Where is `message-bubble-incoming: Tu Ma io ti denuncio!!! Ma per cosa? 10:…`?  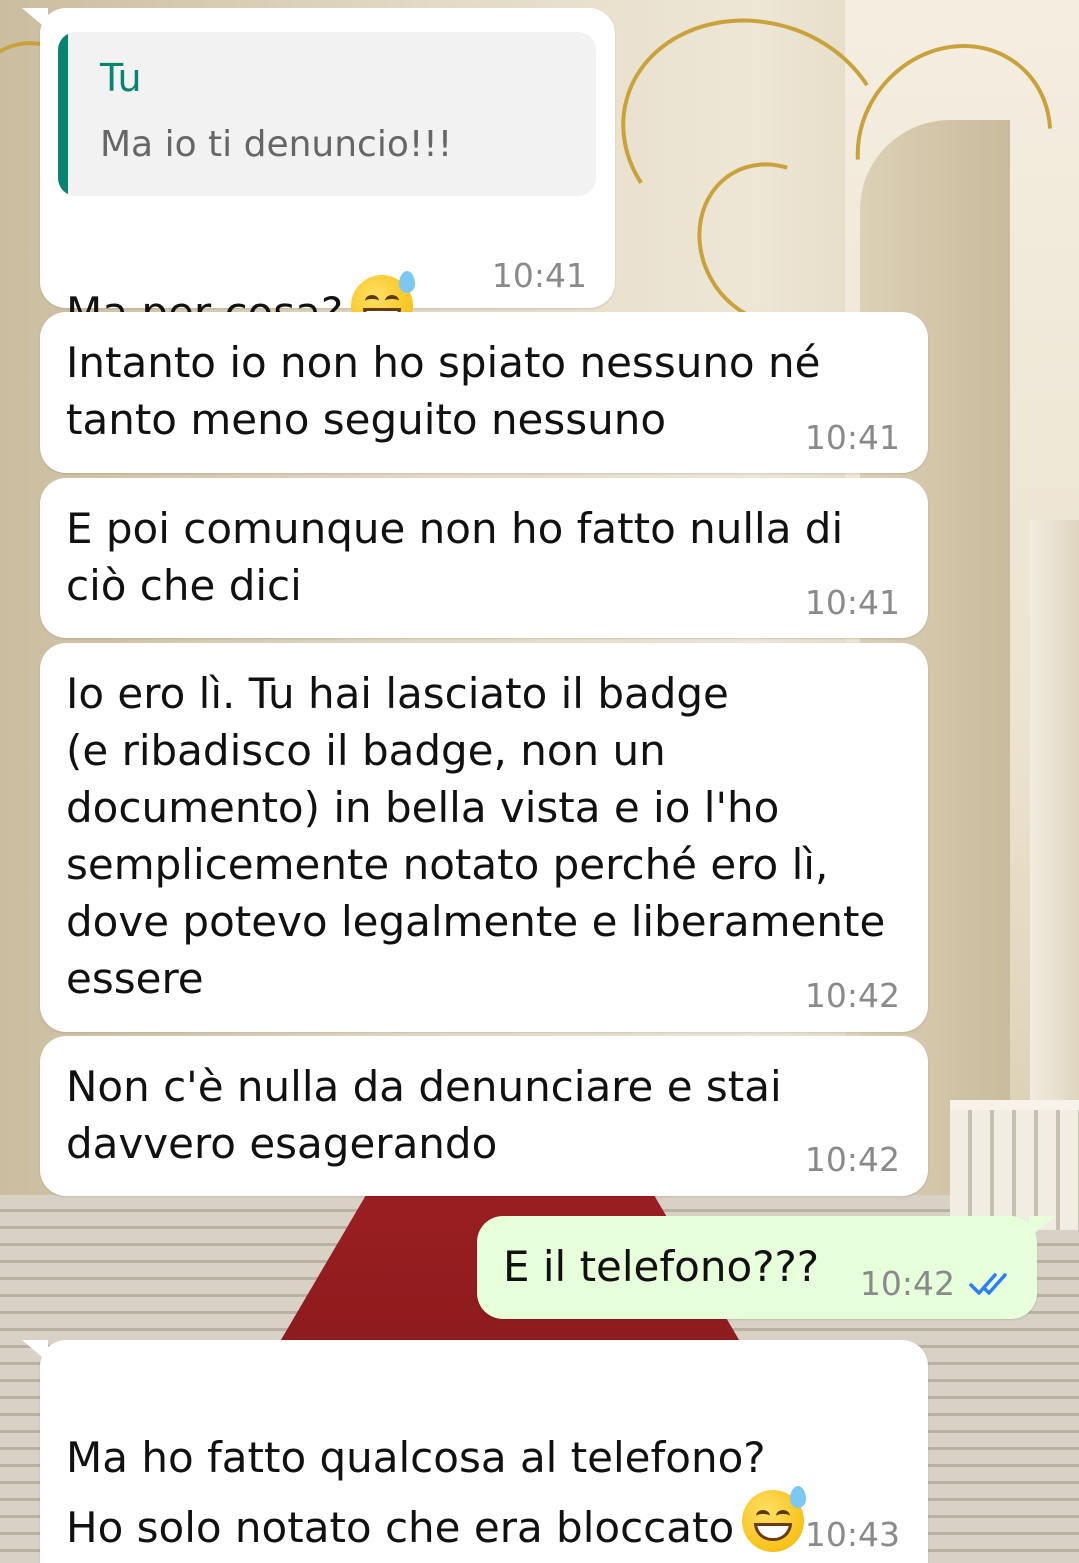 message-bubble-incoming: Tu Ma io ti denuncio!!! Ma per cosa? 10:… is located at coordinates (318, 172).